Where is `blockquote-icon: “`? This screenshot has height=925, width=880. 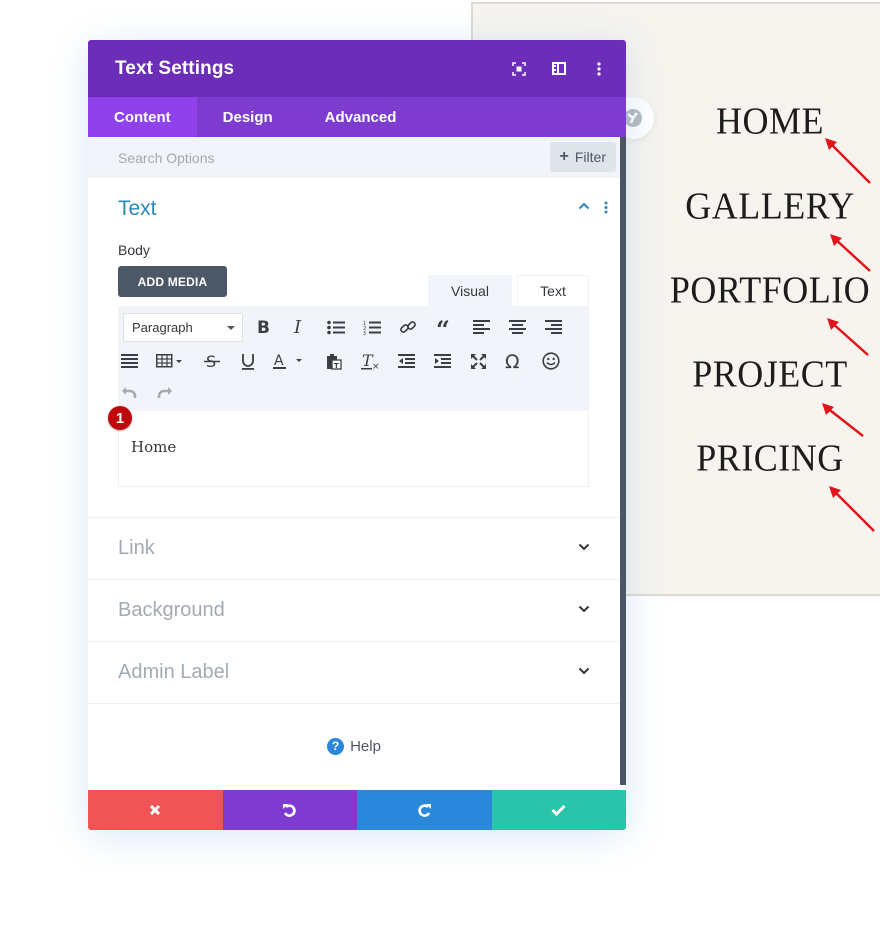 blockquote-icon: “ is located at coordinates (445, 327).